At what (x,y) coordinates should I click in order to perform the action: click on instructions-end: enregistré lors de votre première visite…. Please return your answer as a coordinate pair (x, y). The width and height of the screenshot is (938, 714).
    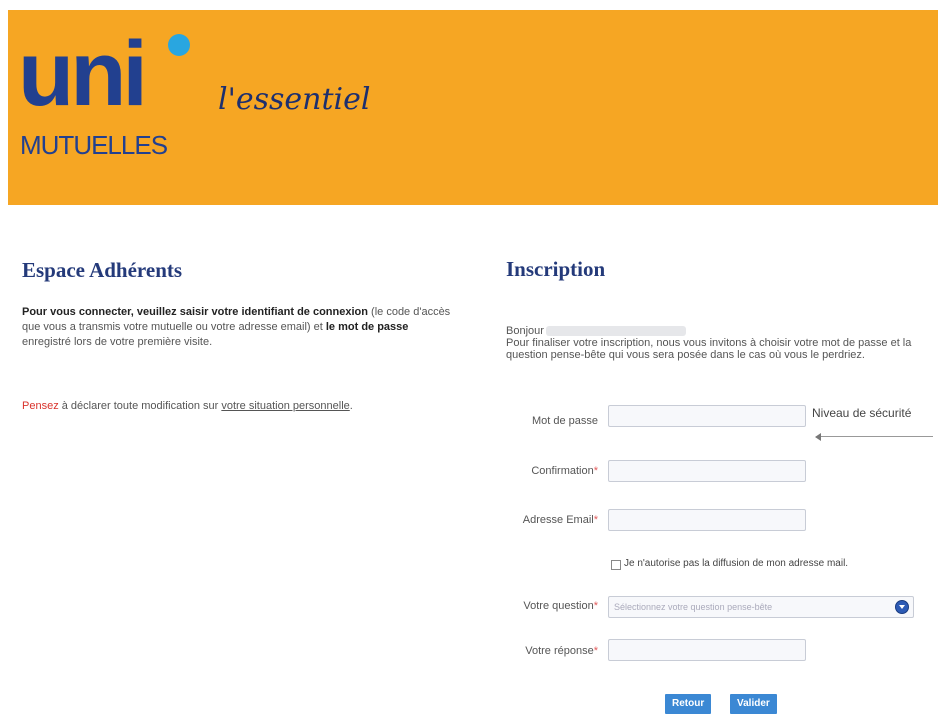
    Looking at the image, I should click on (117, 342).